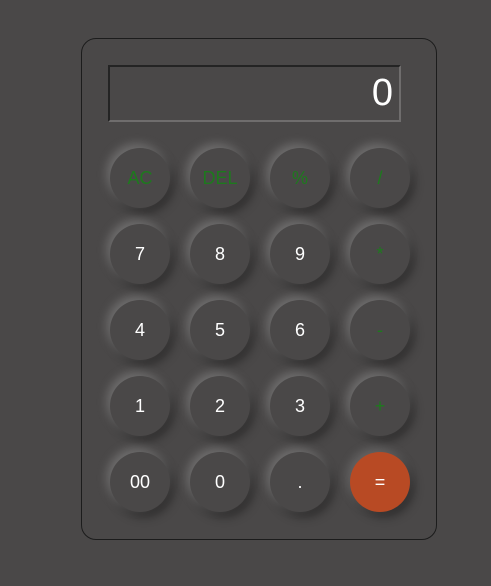 The height and width of the screenshot is (586, 491). Describe the element at coordinates (380, 254) in the screenshot. I see `multiply-button: *` at that location.